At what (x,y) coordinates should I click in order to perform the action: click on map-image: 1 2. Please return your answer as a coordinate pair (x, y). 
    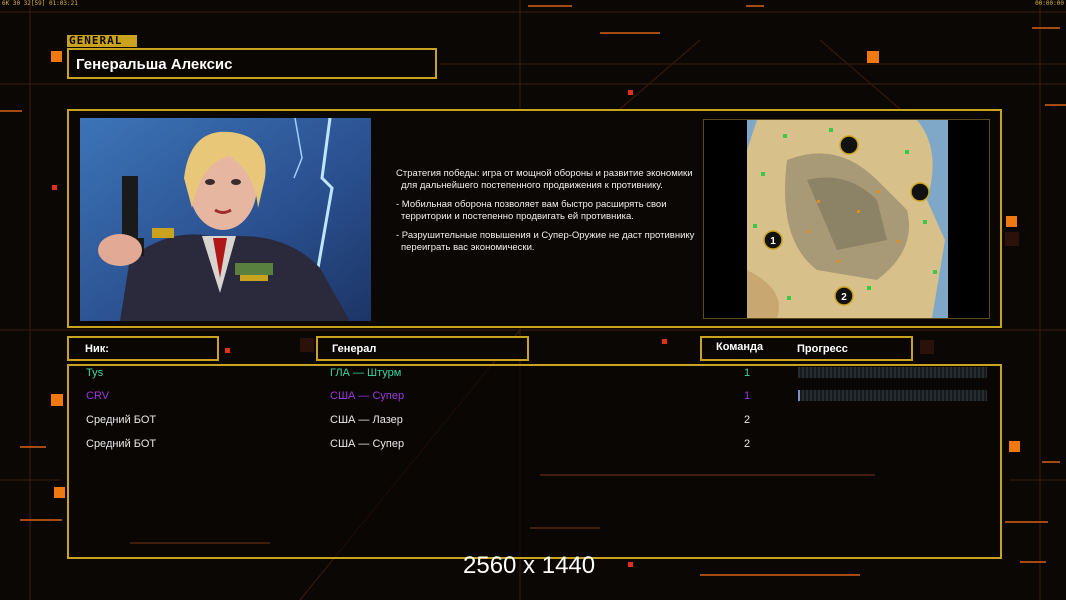
    Looking at the image, I should click on (847, 219).